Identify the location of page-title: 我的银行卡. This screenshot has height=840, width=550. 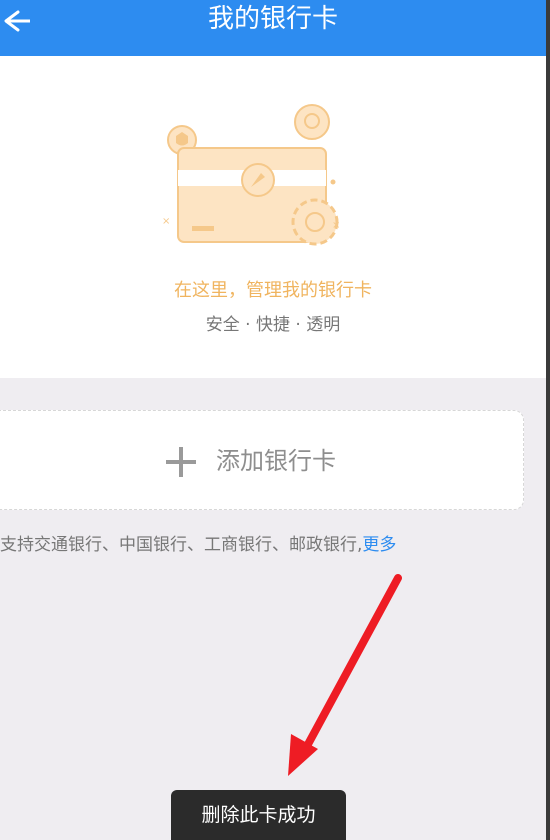
(272, 19).